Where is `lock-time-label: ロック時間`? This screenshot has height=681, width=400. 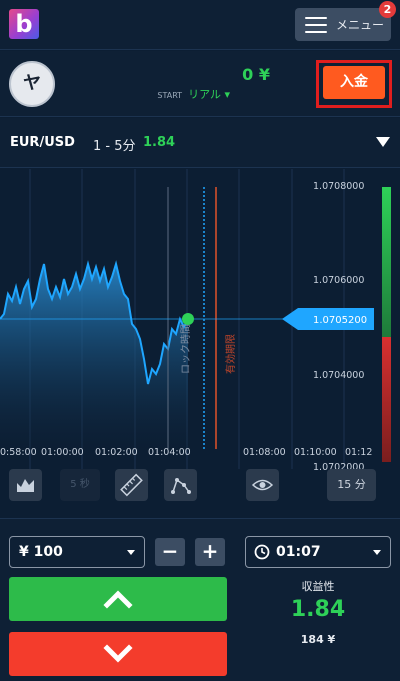
lock-time-label: ロック時間 is located at coordinates (186, 349).